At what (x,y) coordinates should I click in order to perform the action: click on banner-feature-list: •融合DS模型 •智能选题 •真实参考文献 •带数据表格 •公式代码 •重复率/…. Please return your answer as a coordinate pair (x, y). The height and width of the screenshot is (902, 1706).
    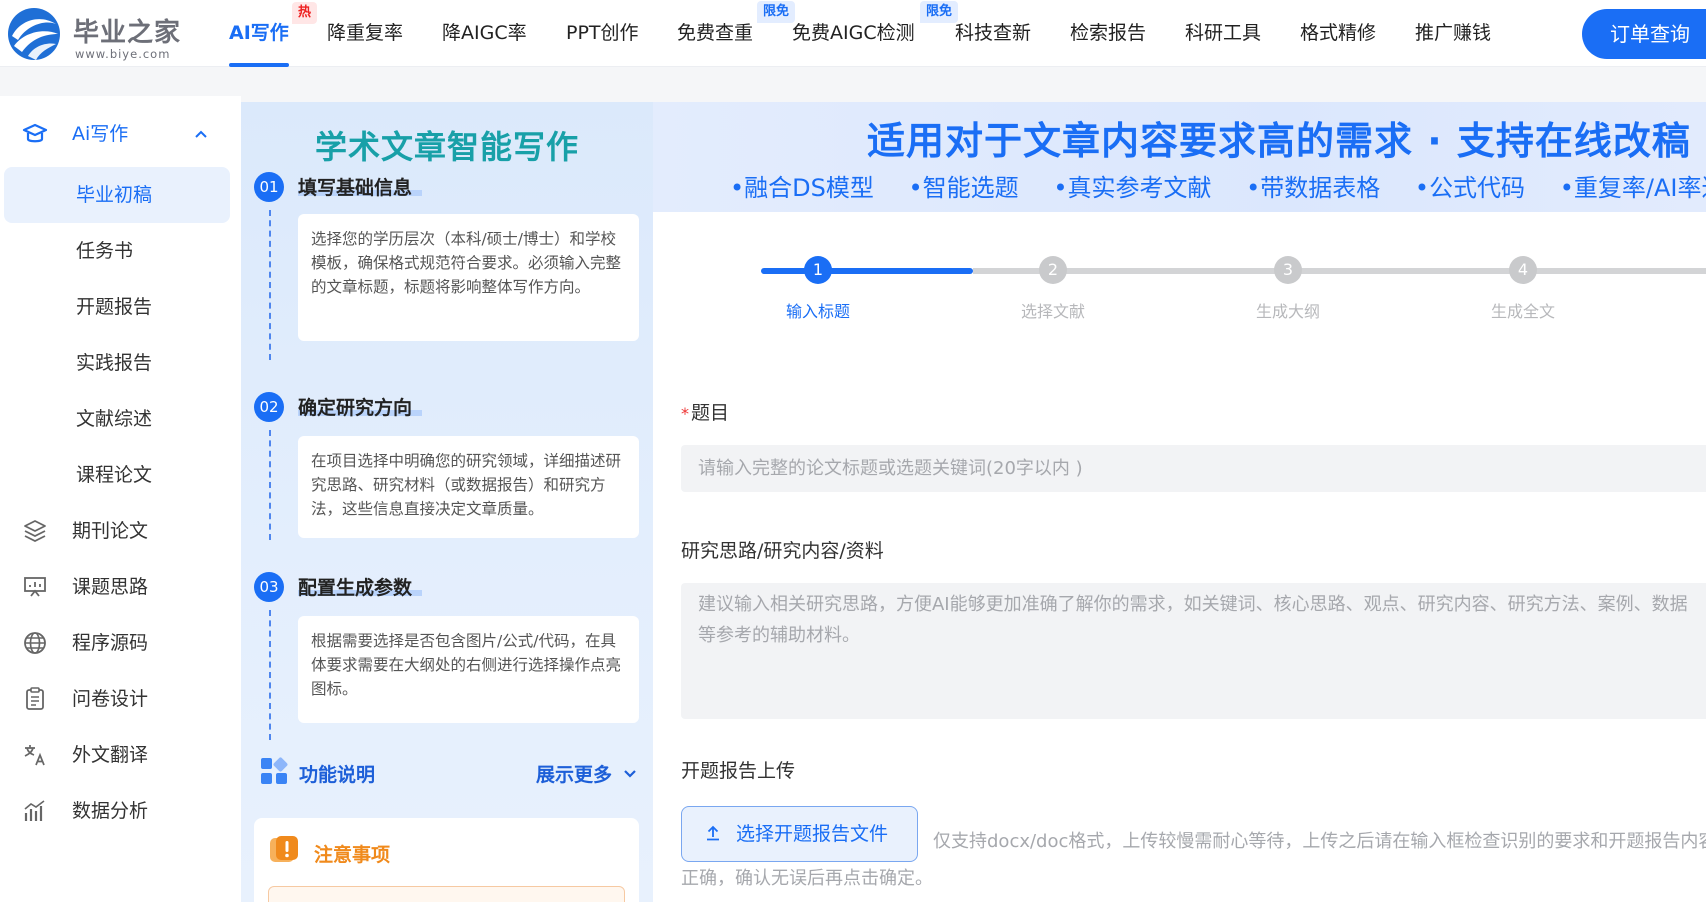
    Looking at the image, I should click on (1218, 185).